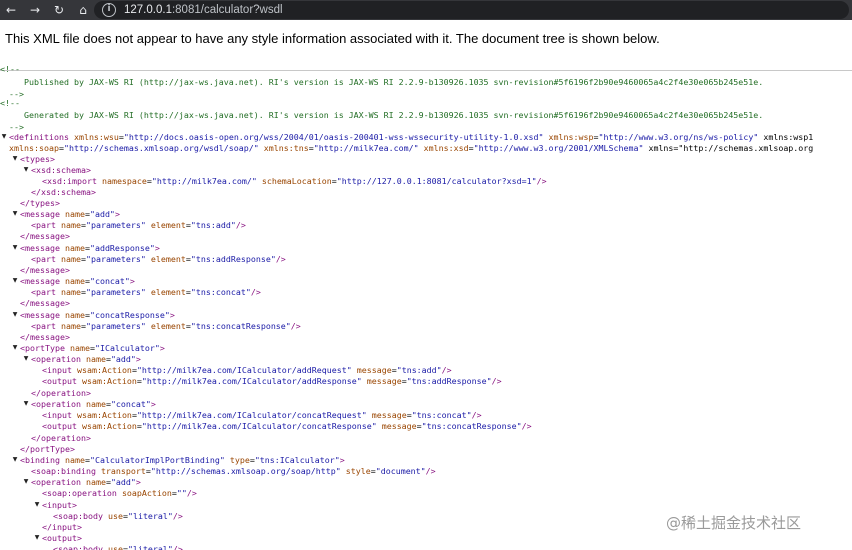  I want to click on url-path: :8081/calculator?wsdl, so click(227, 10).